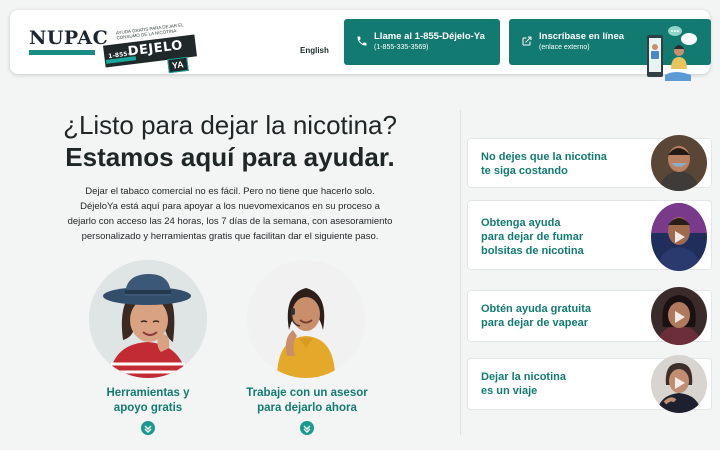 Image resolution: width=720 pixels, height=450 pixels. I want to click on counselor-photo, so click(306, 319).